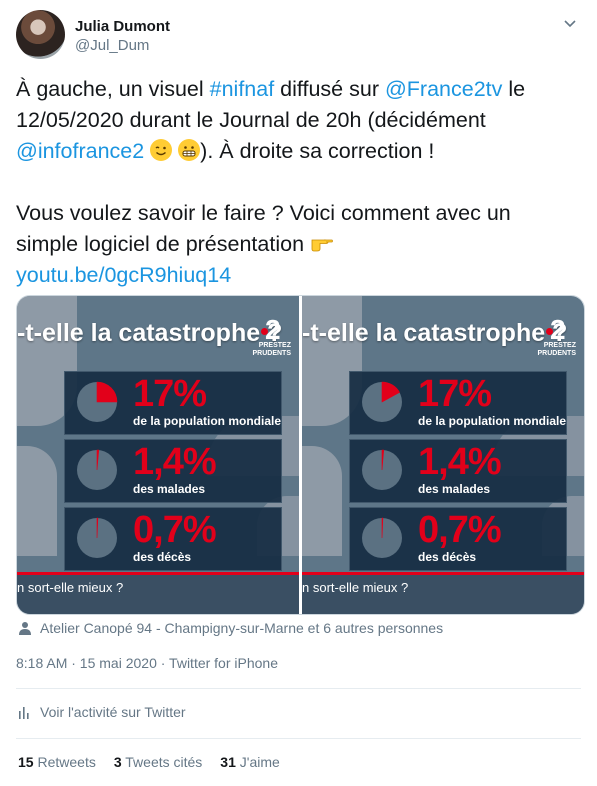 Image resolution: width=597 pixels, height=786 pixels. I want to click on youtube-link: youtu.be/0gcR9hiuq14, so click(123, 275).